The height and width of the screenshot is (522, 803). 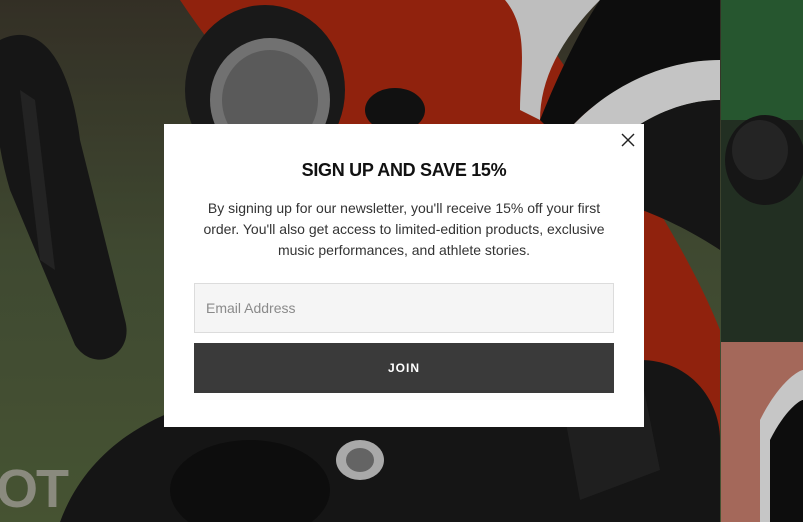 I want to click on close-button, so click(x=628, y=140).